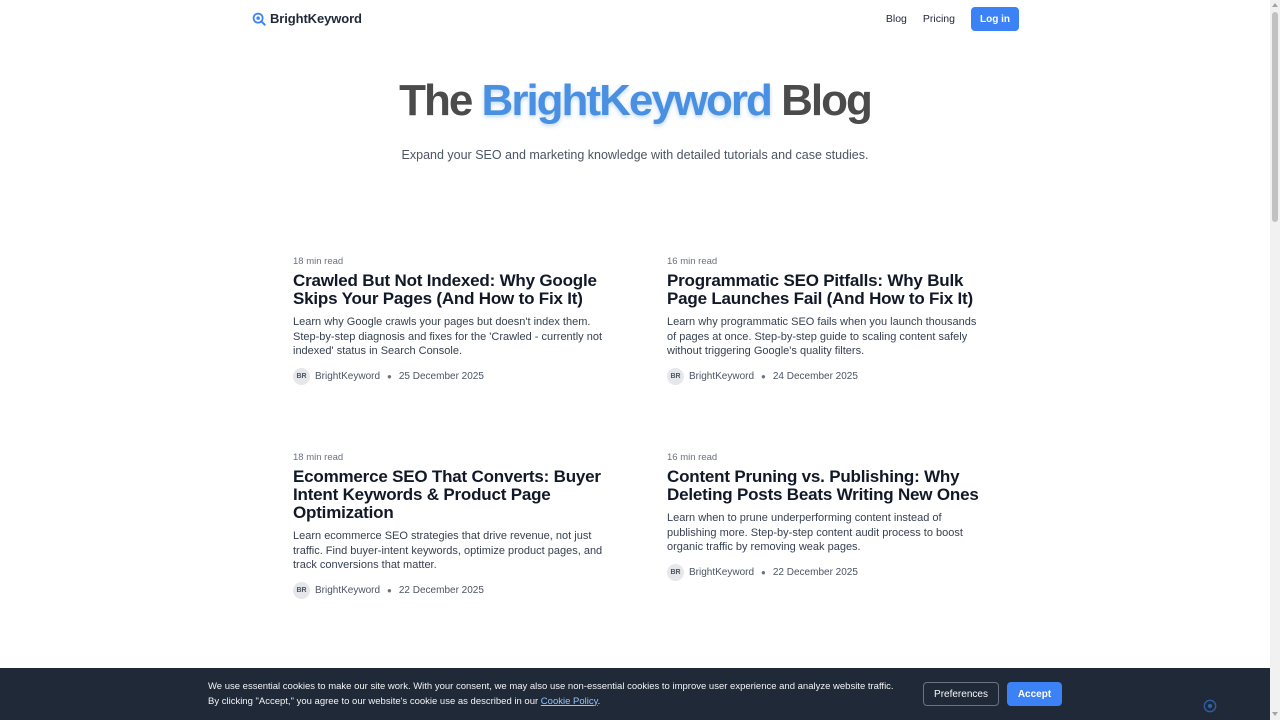  I want to click on page-title: The BrightKeyword Blog, so click(635, 101).